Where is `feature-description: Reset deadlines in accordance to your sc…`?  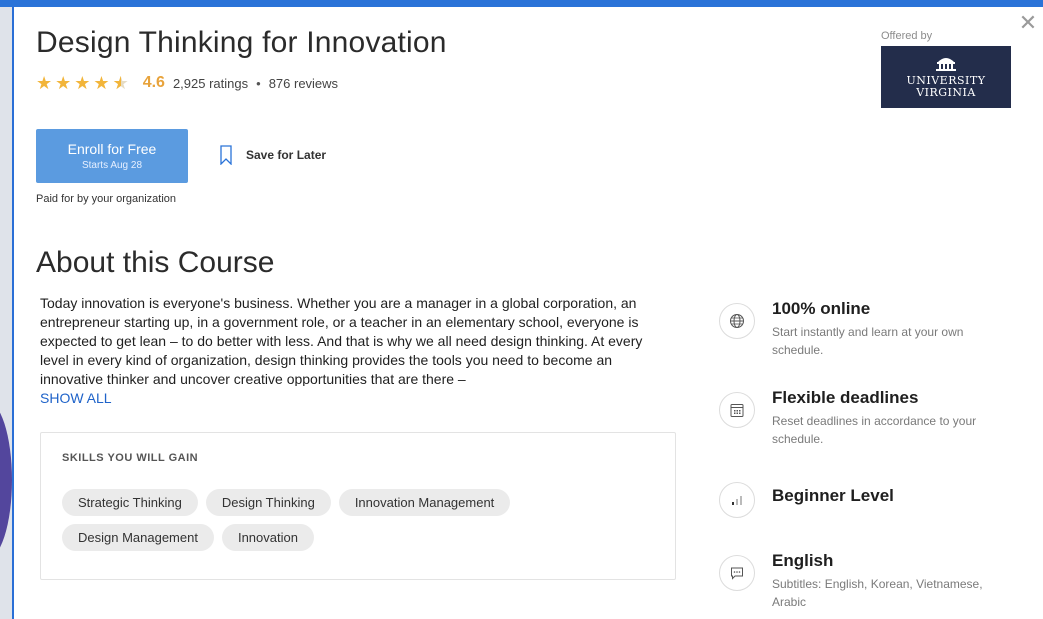
feature-description: Reset deadlines in accordance to your sc… is located at coordinates (874, 430).